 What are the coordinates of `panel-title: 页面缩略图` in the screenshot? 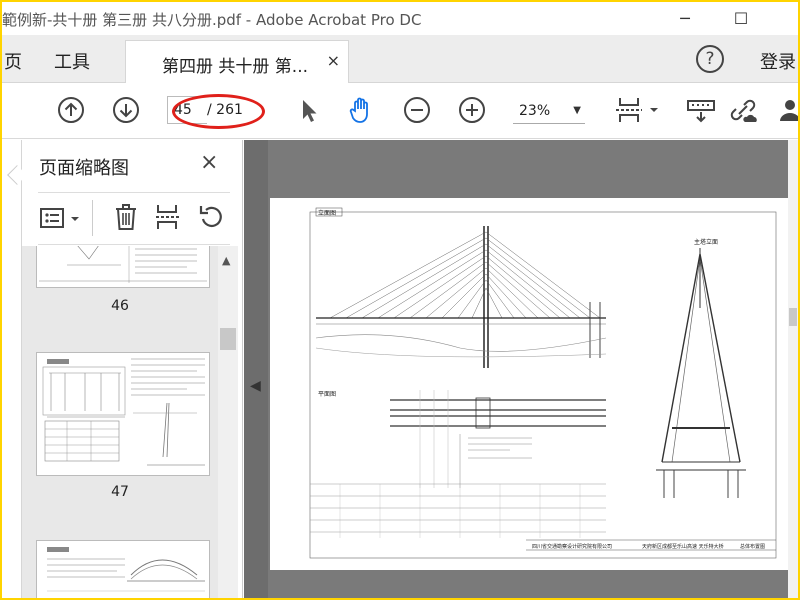 It's located at (84, 168).